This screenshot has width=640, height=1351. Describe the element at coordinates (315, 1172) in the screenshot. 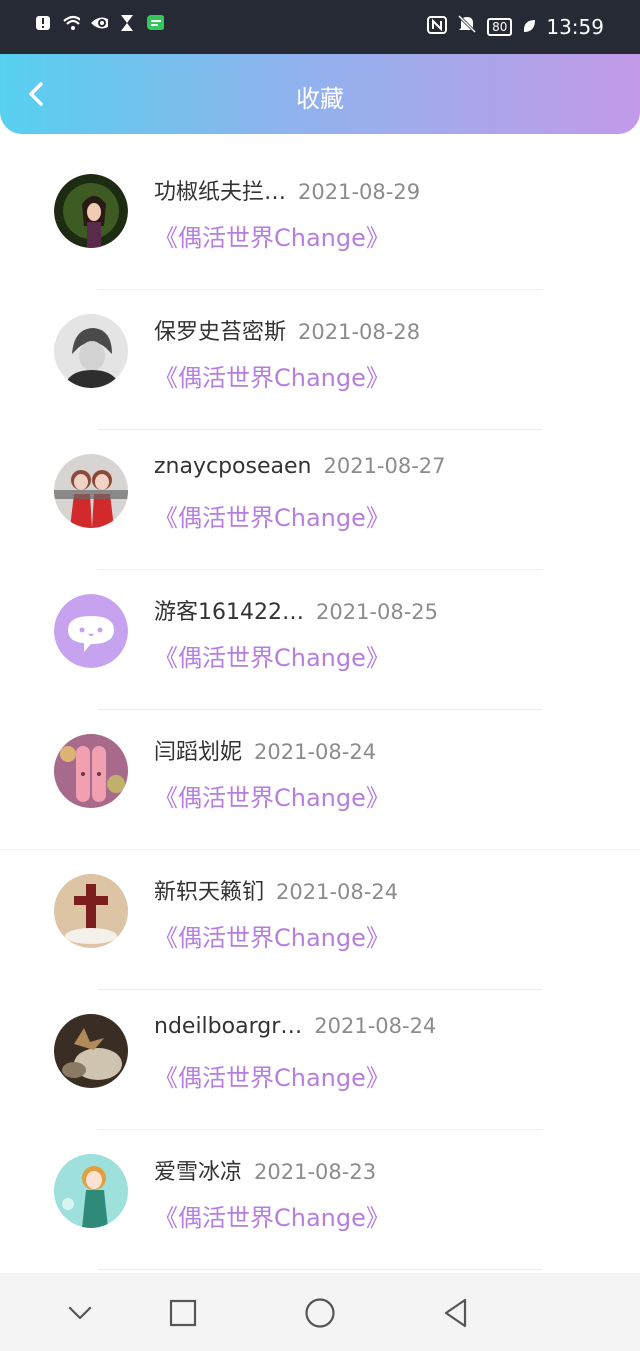

I see `date: 2021-08-23` at that location.